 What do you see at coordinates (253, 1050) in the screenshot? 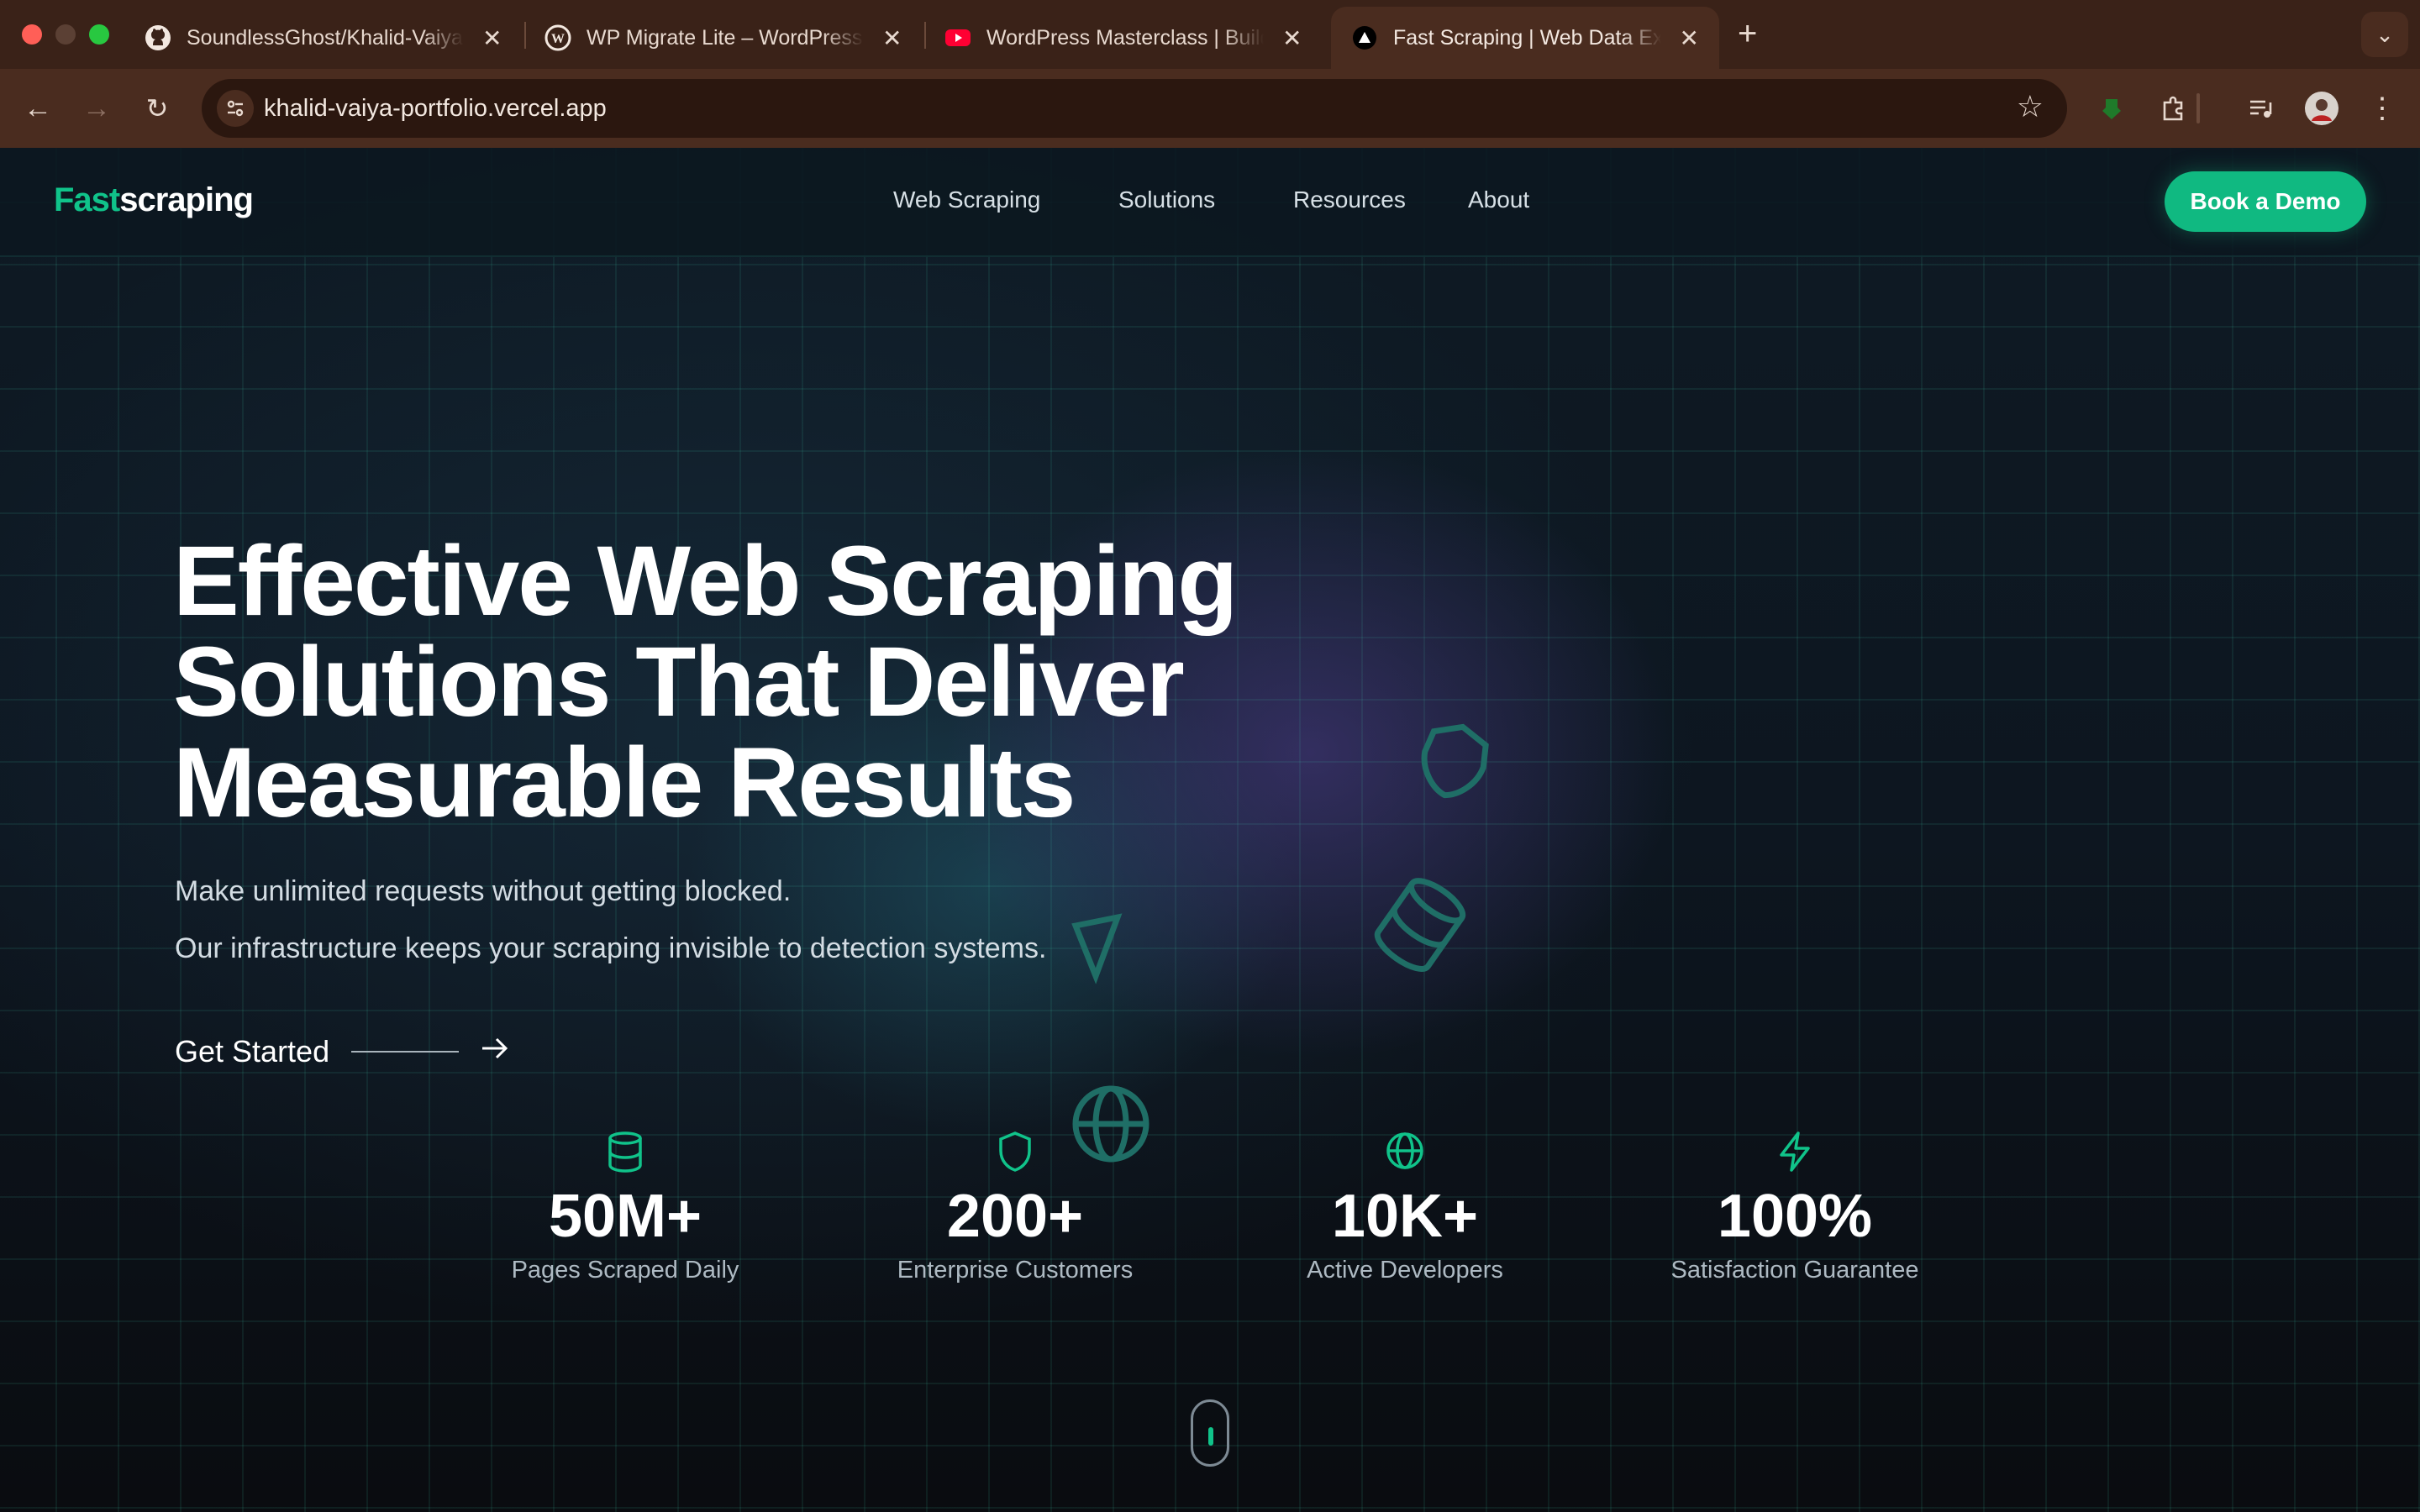
I see `get-started-label: Get Started` at bounding box center [253, 1050].